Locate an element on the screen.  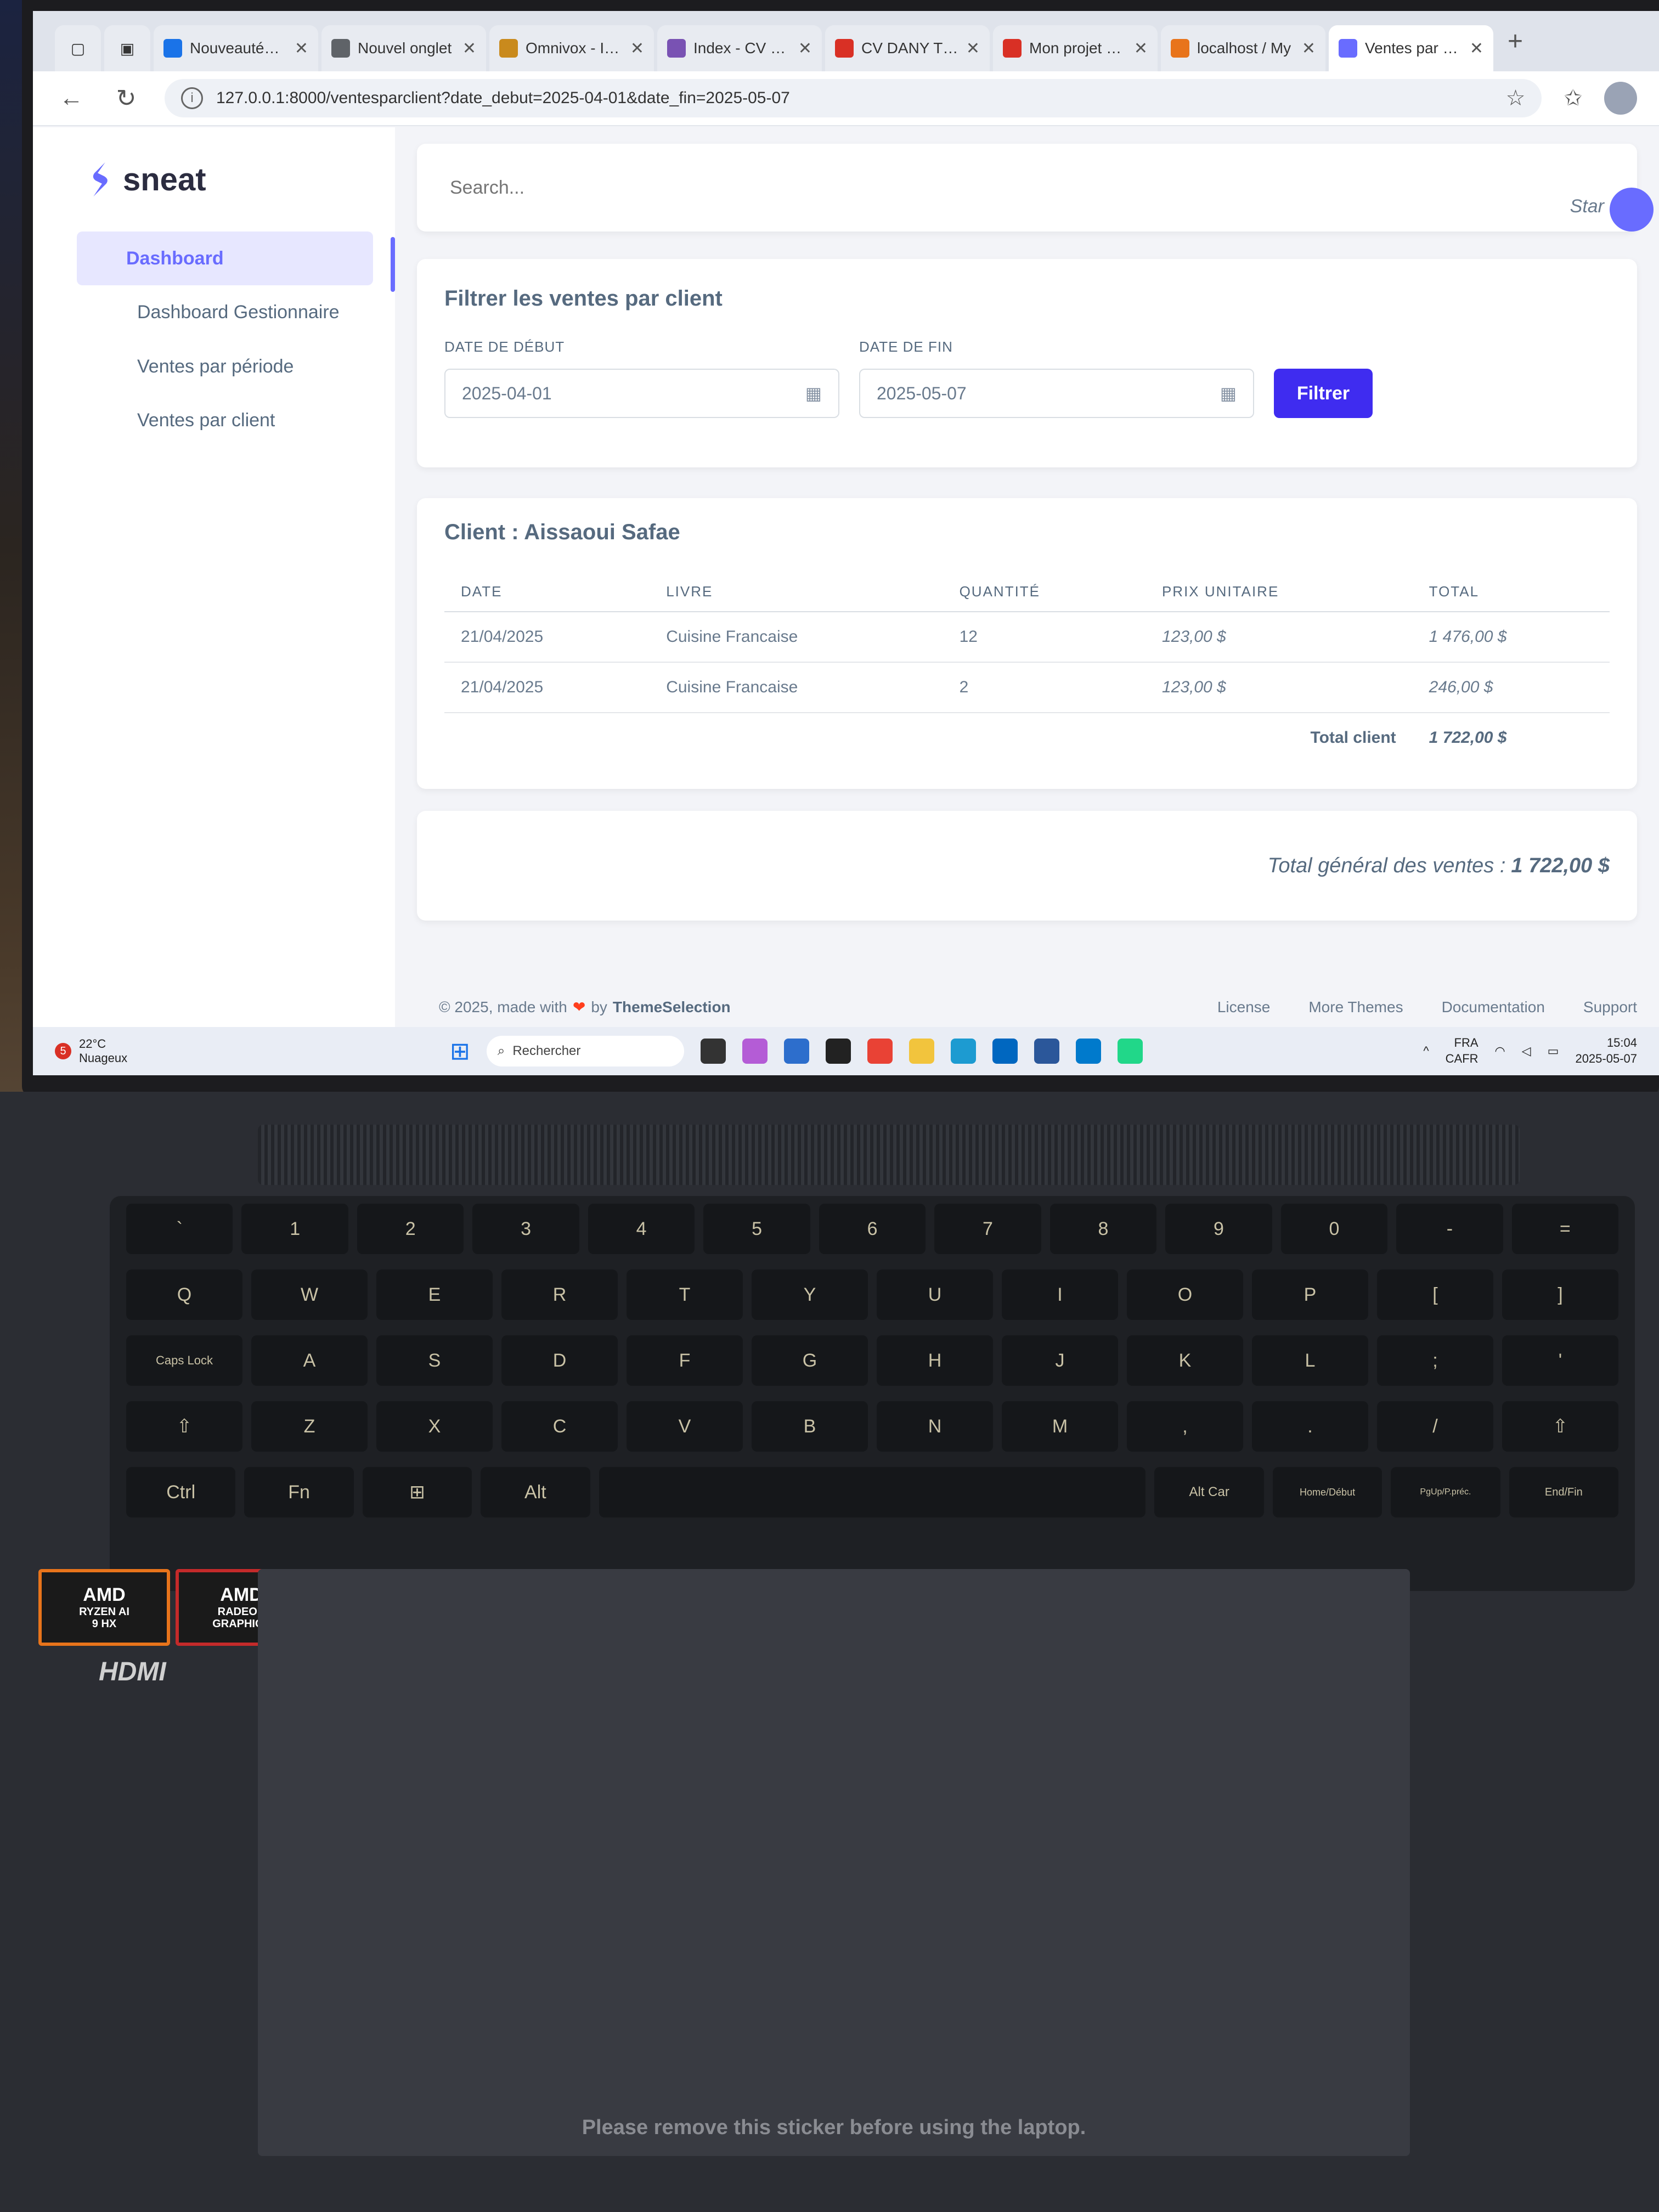
footer-link-support: Support is located at coordinates (1610, 1007).